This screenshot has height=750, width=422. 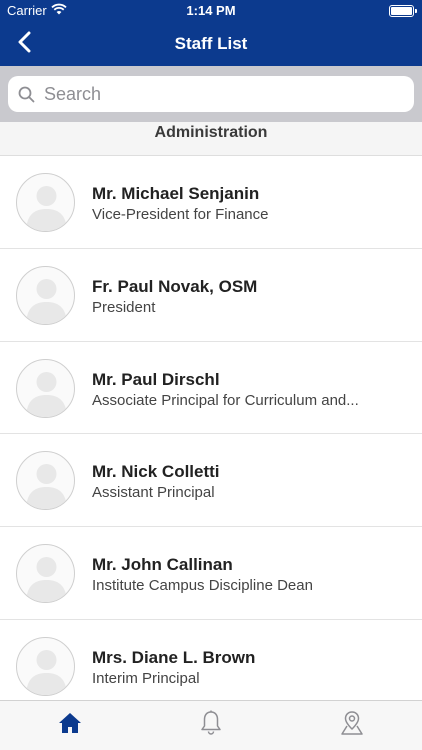 I want to click on tab-bar, so click(x=211, y=725).